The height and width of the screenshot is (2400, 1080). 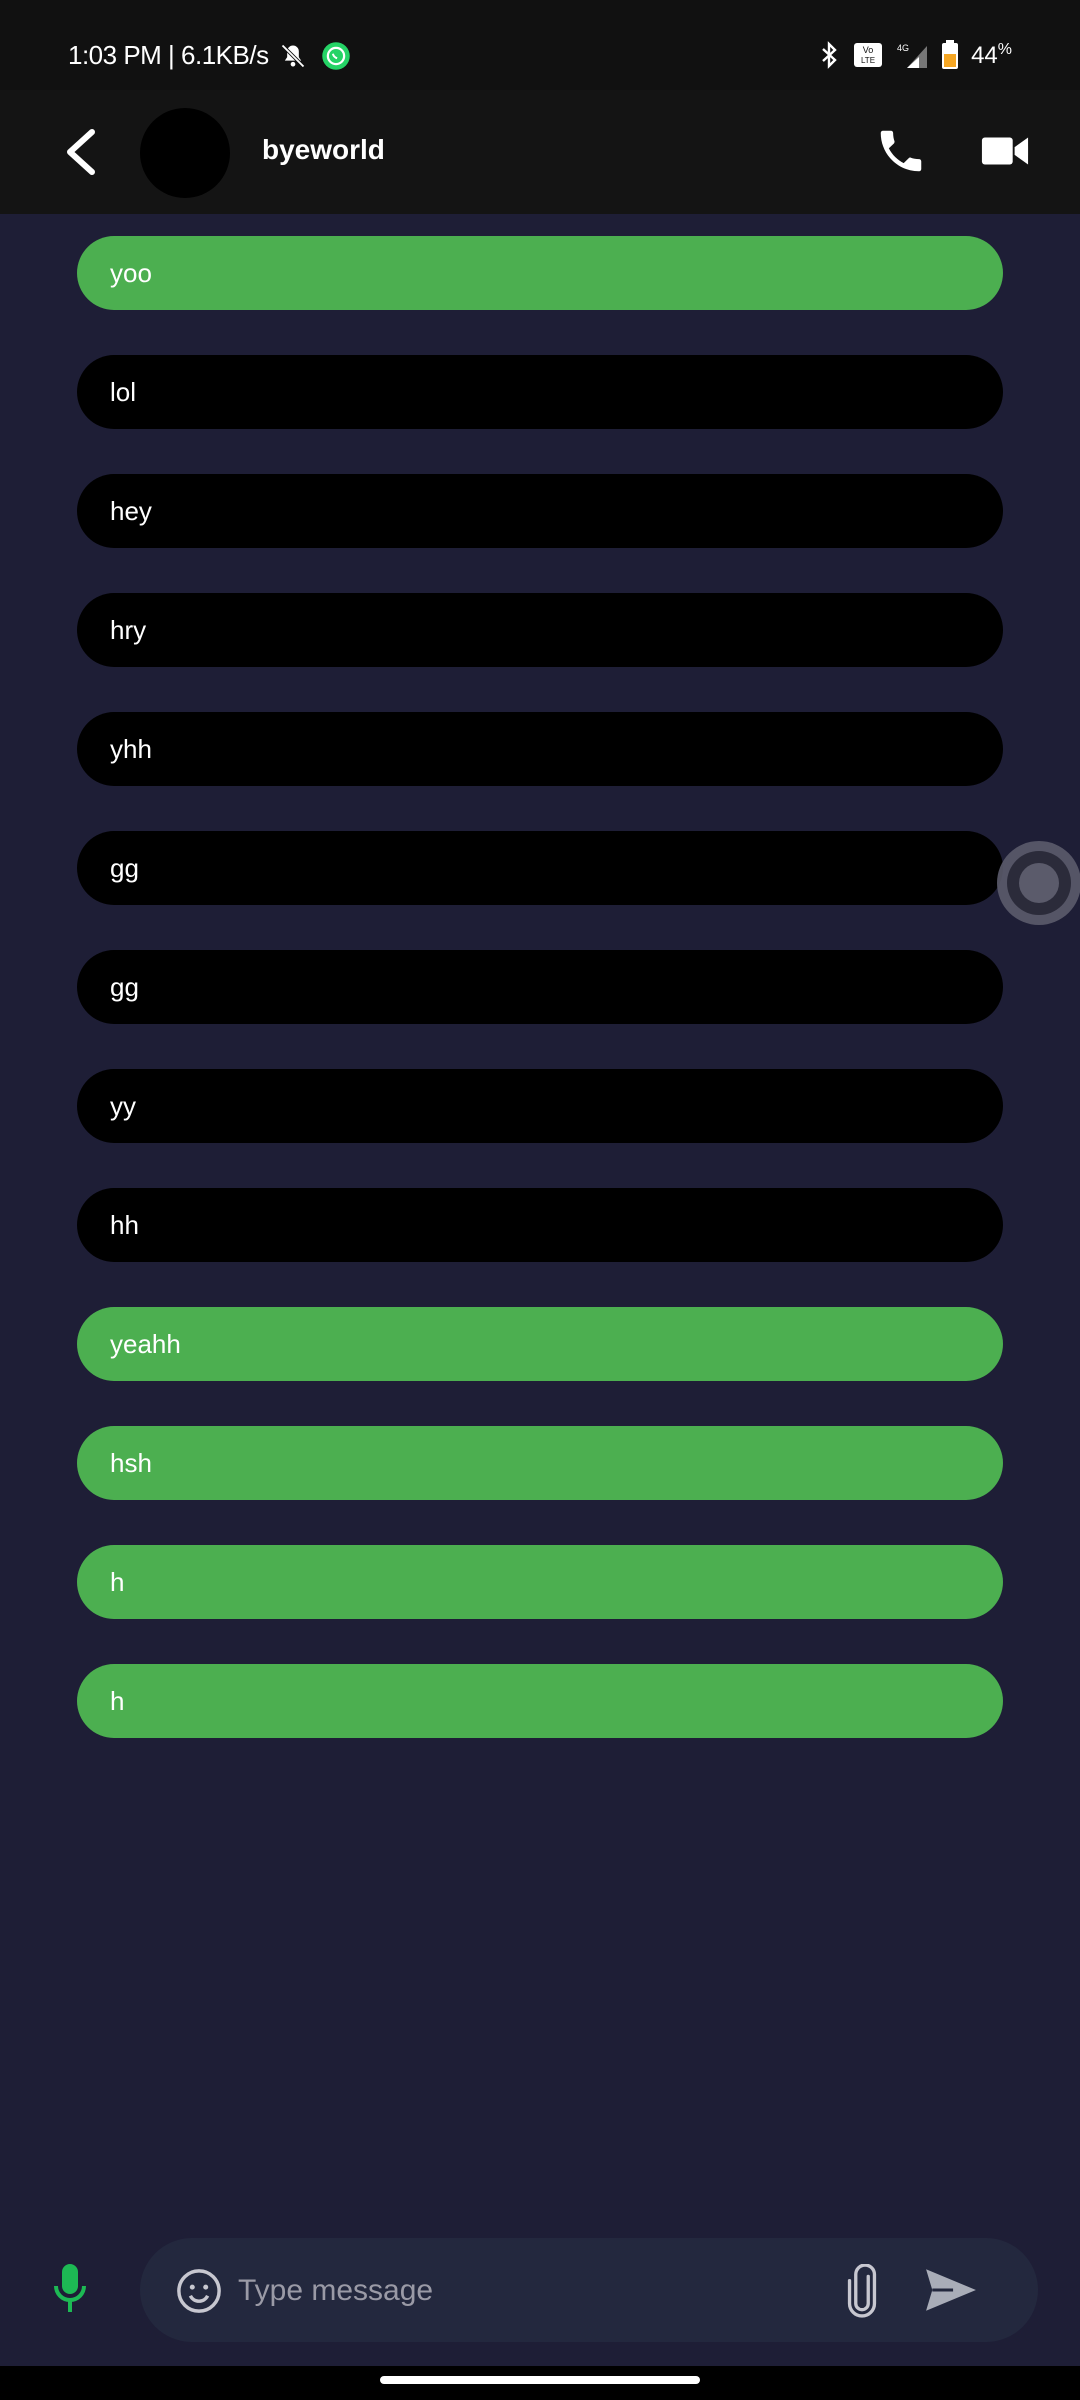 I want to click on message-composer, so click(x=589, y=2290).